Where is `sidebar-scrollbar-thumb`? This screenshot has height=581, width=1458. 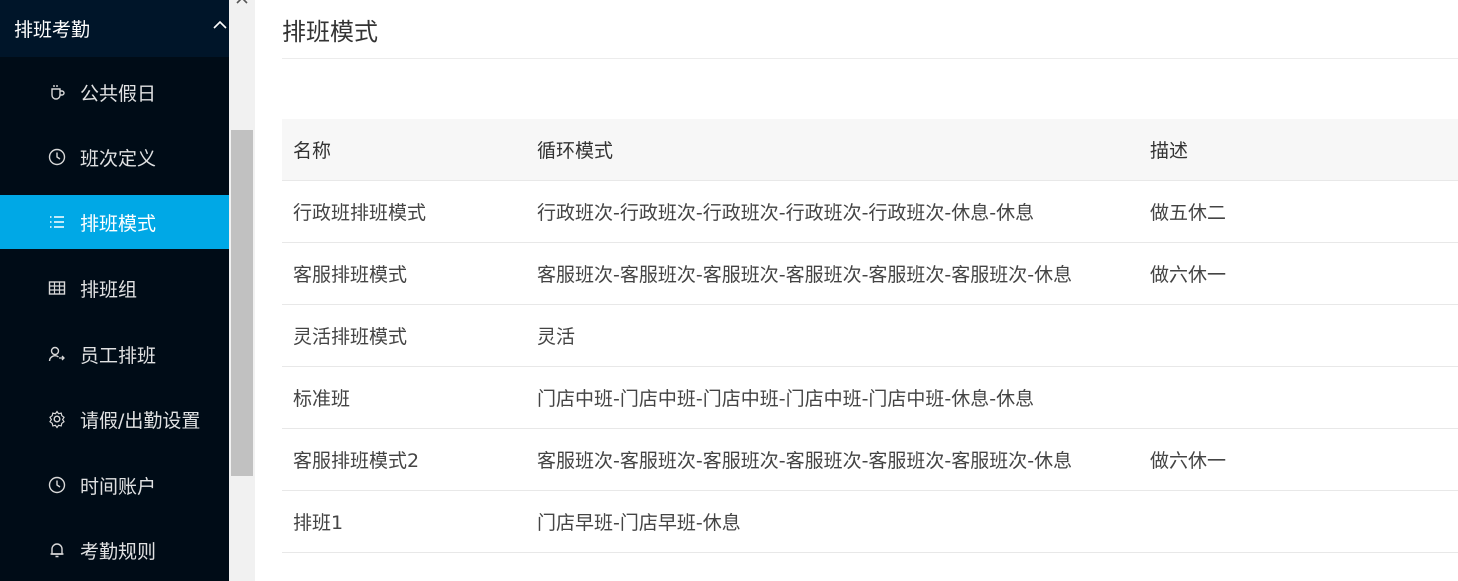
sidebar-scrollbar-thumb is located at coordinates (242, 303).